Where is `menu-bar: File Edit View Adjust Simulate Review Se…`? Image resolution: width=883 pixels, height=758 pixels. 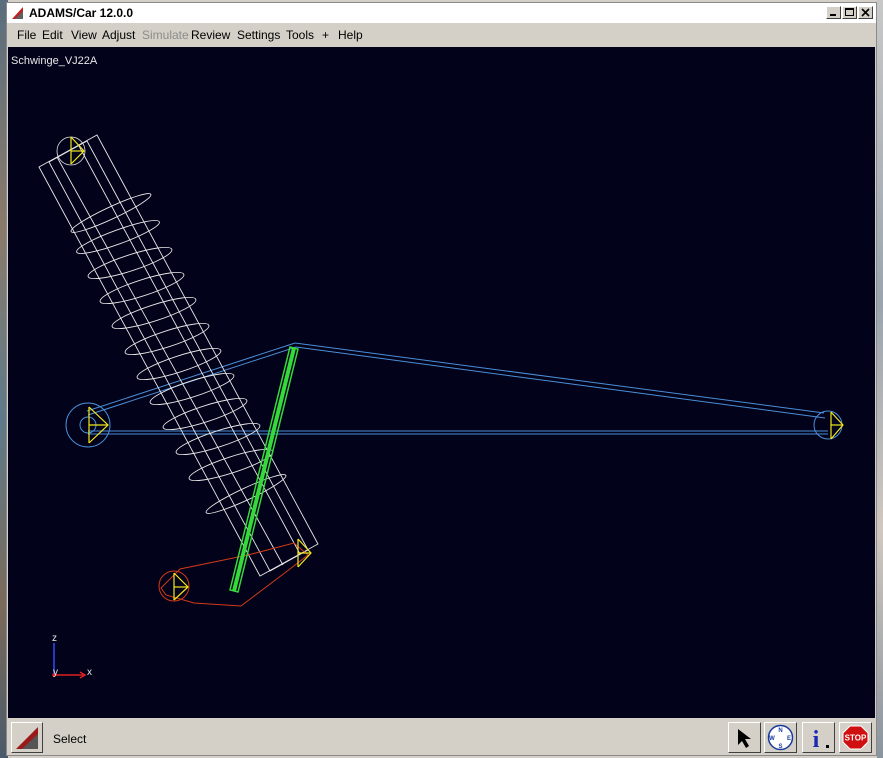
menu-bar: File Edit View Adjust Simulate Review Se… is located at coordinates (441, 35).